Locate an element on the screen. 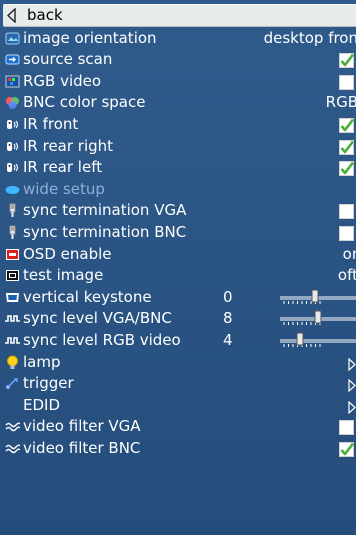 The image size is (356, 535). menu-item-label: video filter BNC is located at coordinates (82, 448).